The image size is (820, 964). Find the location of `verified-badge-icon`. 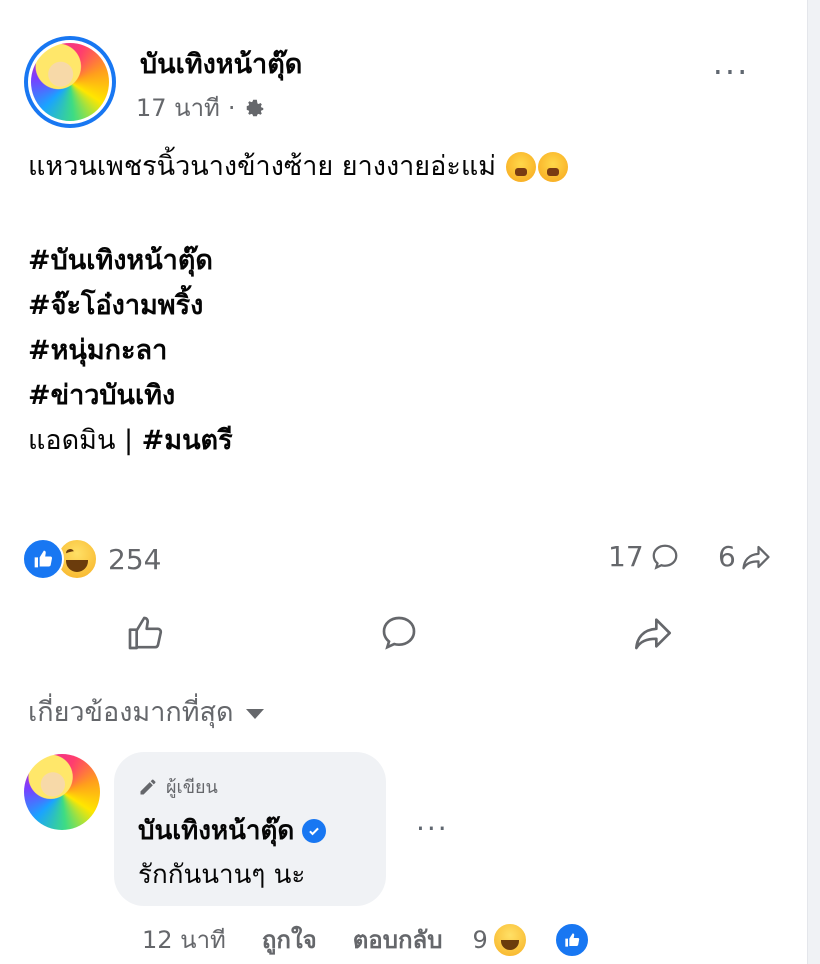

verified-badge-icon is located at coordinates (314, 830).